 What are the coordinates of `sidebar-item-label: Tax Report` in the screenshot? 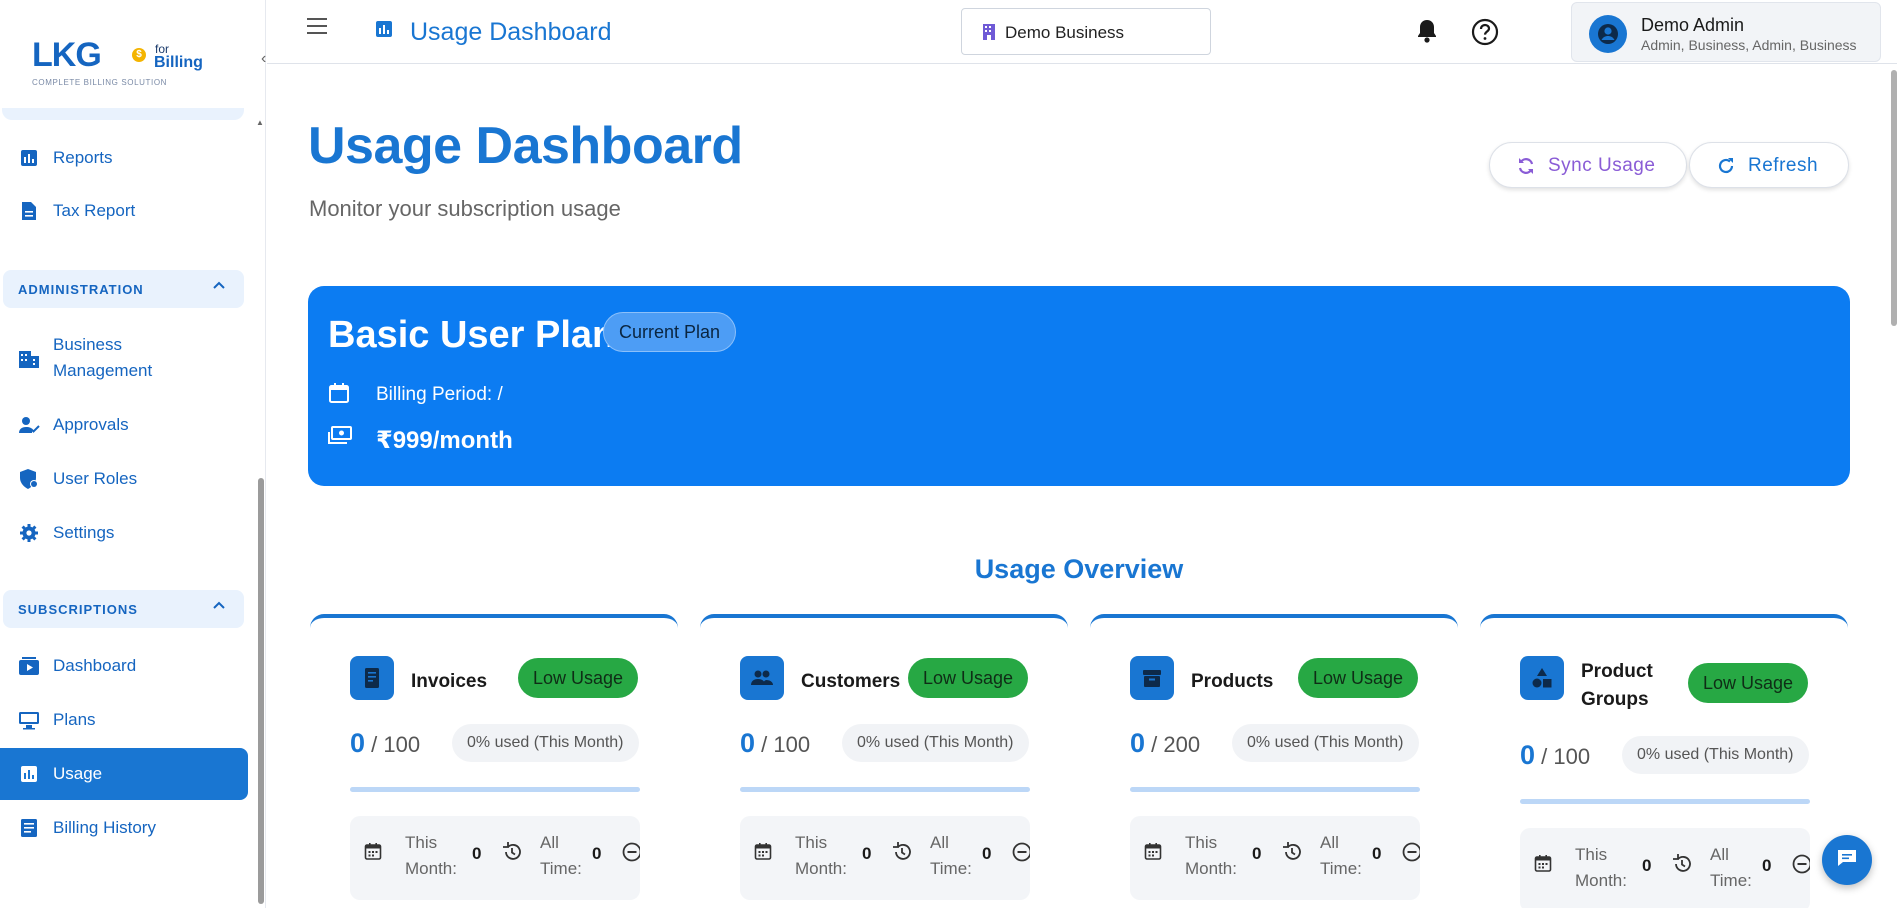 It's located at (94, 210).